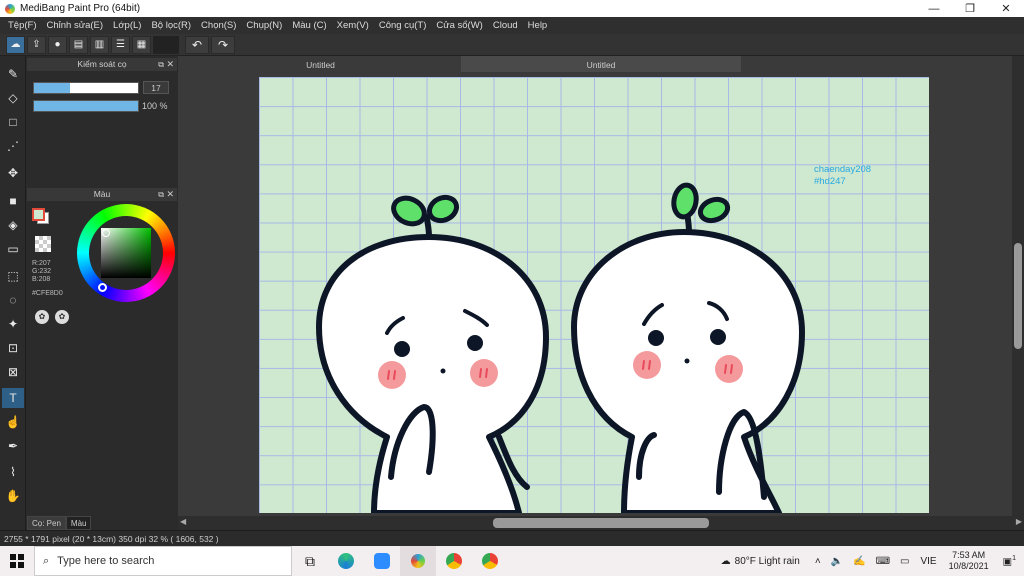  What do you see at coordinates (62, 317) in the screenshot?
I see `palette-add-icon: ✿` at bounding box center [62, 317].